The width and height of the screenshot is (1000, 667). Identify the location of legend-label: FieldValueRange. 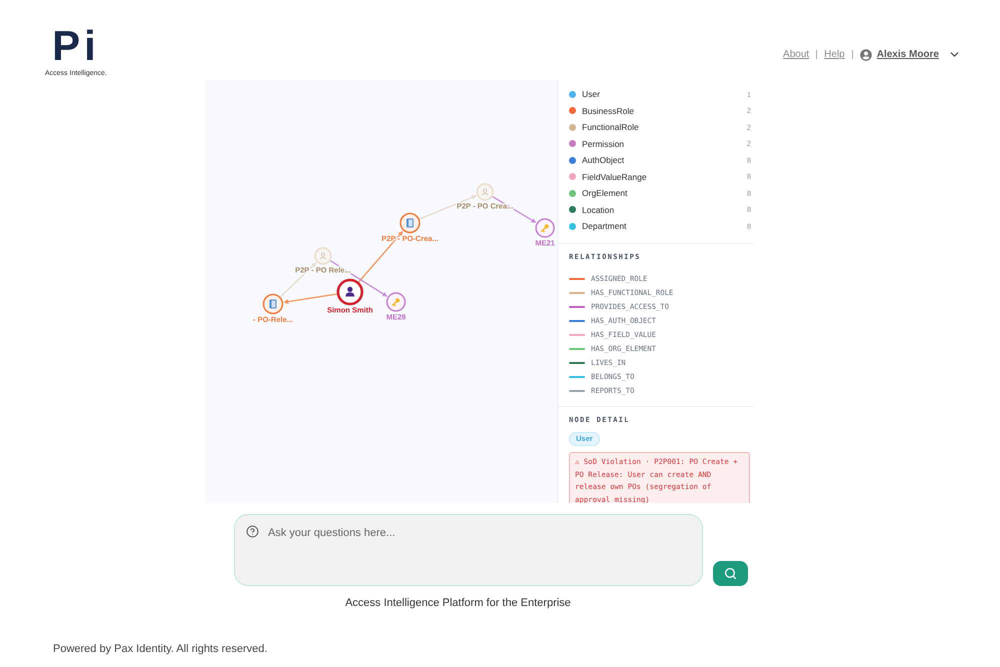
(615, 177).